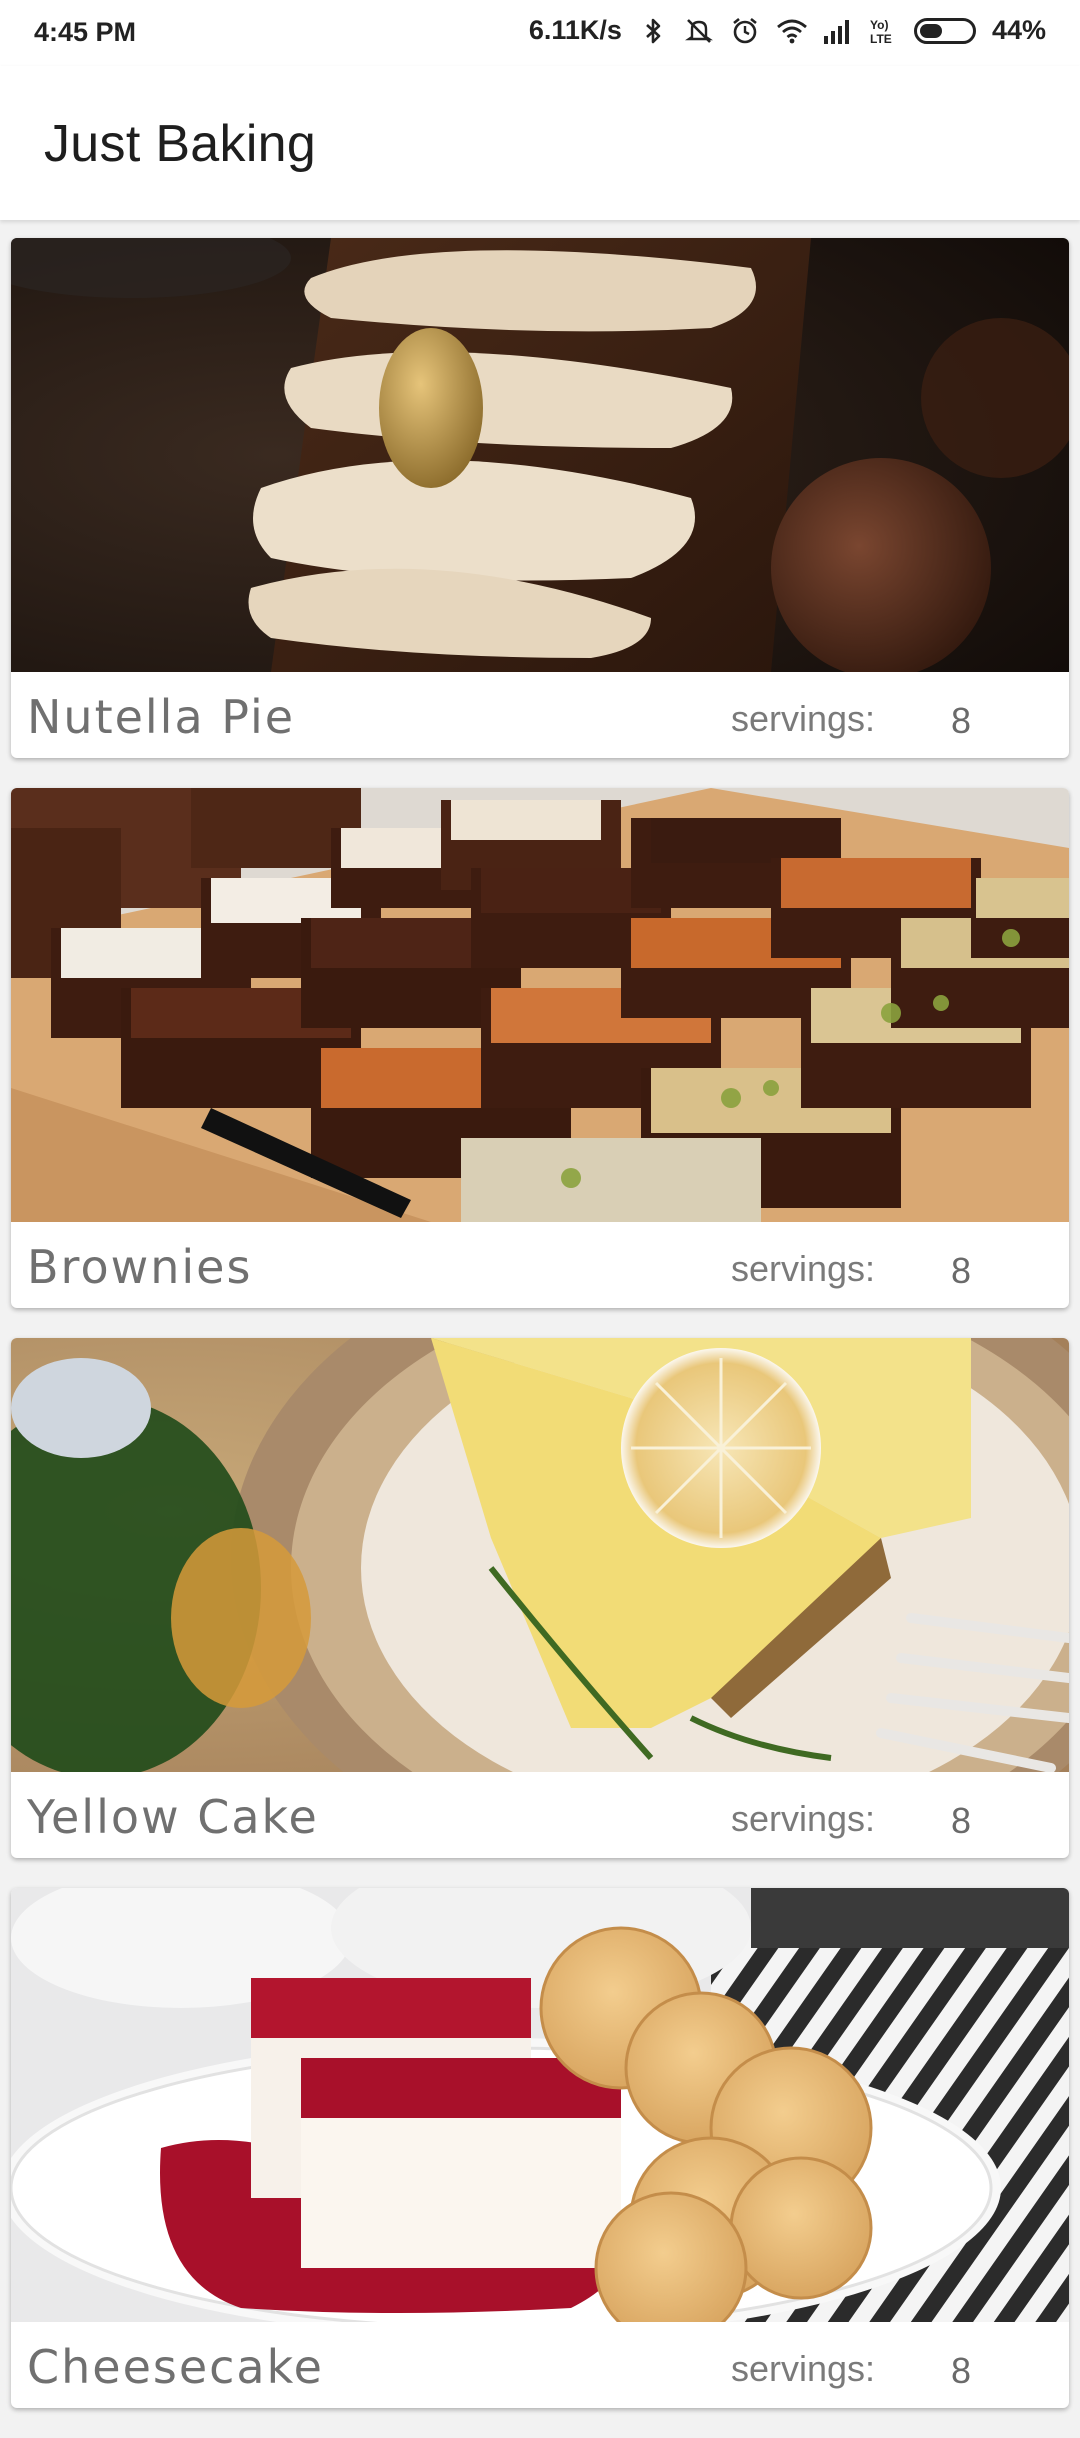 This screenshot has width=1080, height=2438. I want to click on svg-text: Yo), so click(879, 25).